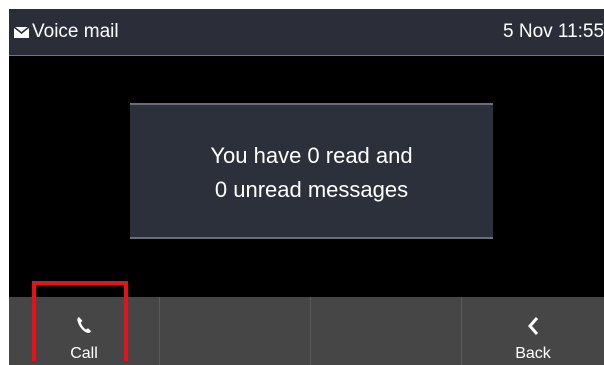  I want to click on message-line-1: You have 0 read and, so click(311, 155).